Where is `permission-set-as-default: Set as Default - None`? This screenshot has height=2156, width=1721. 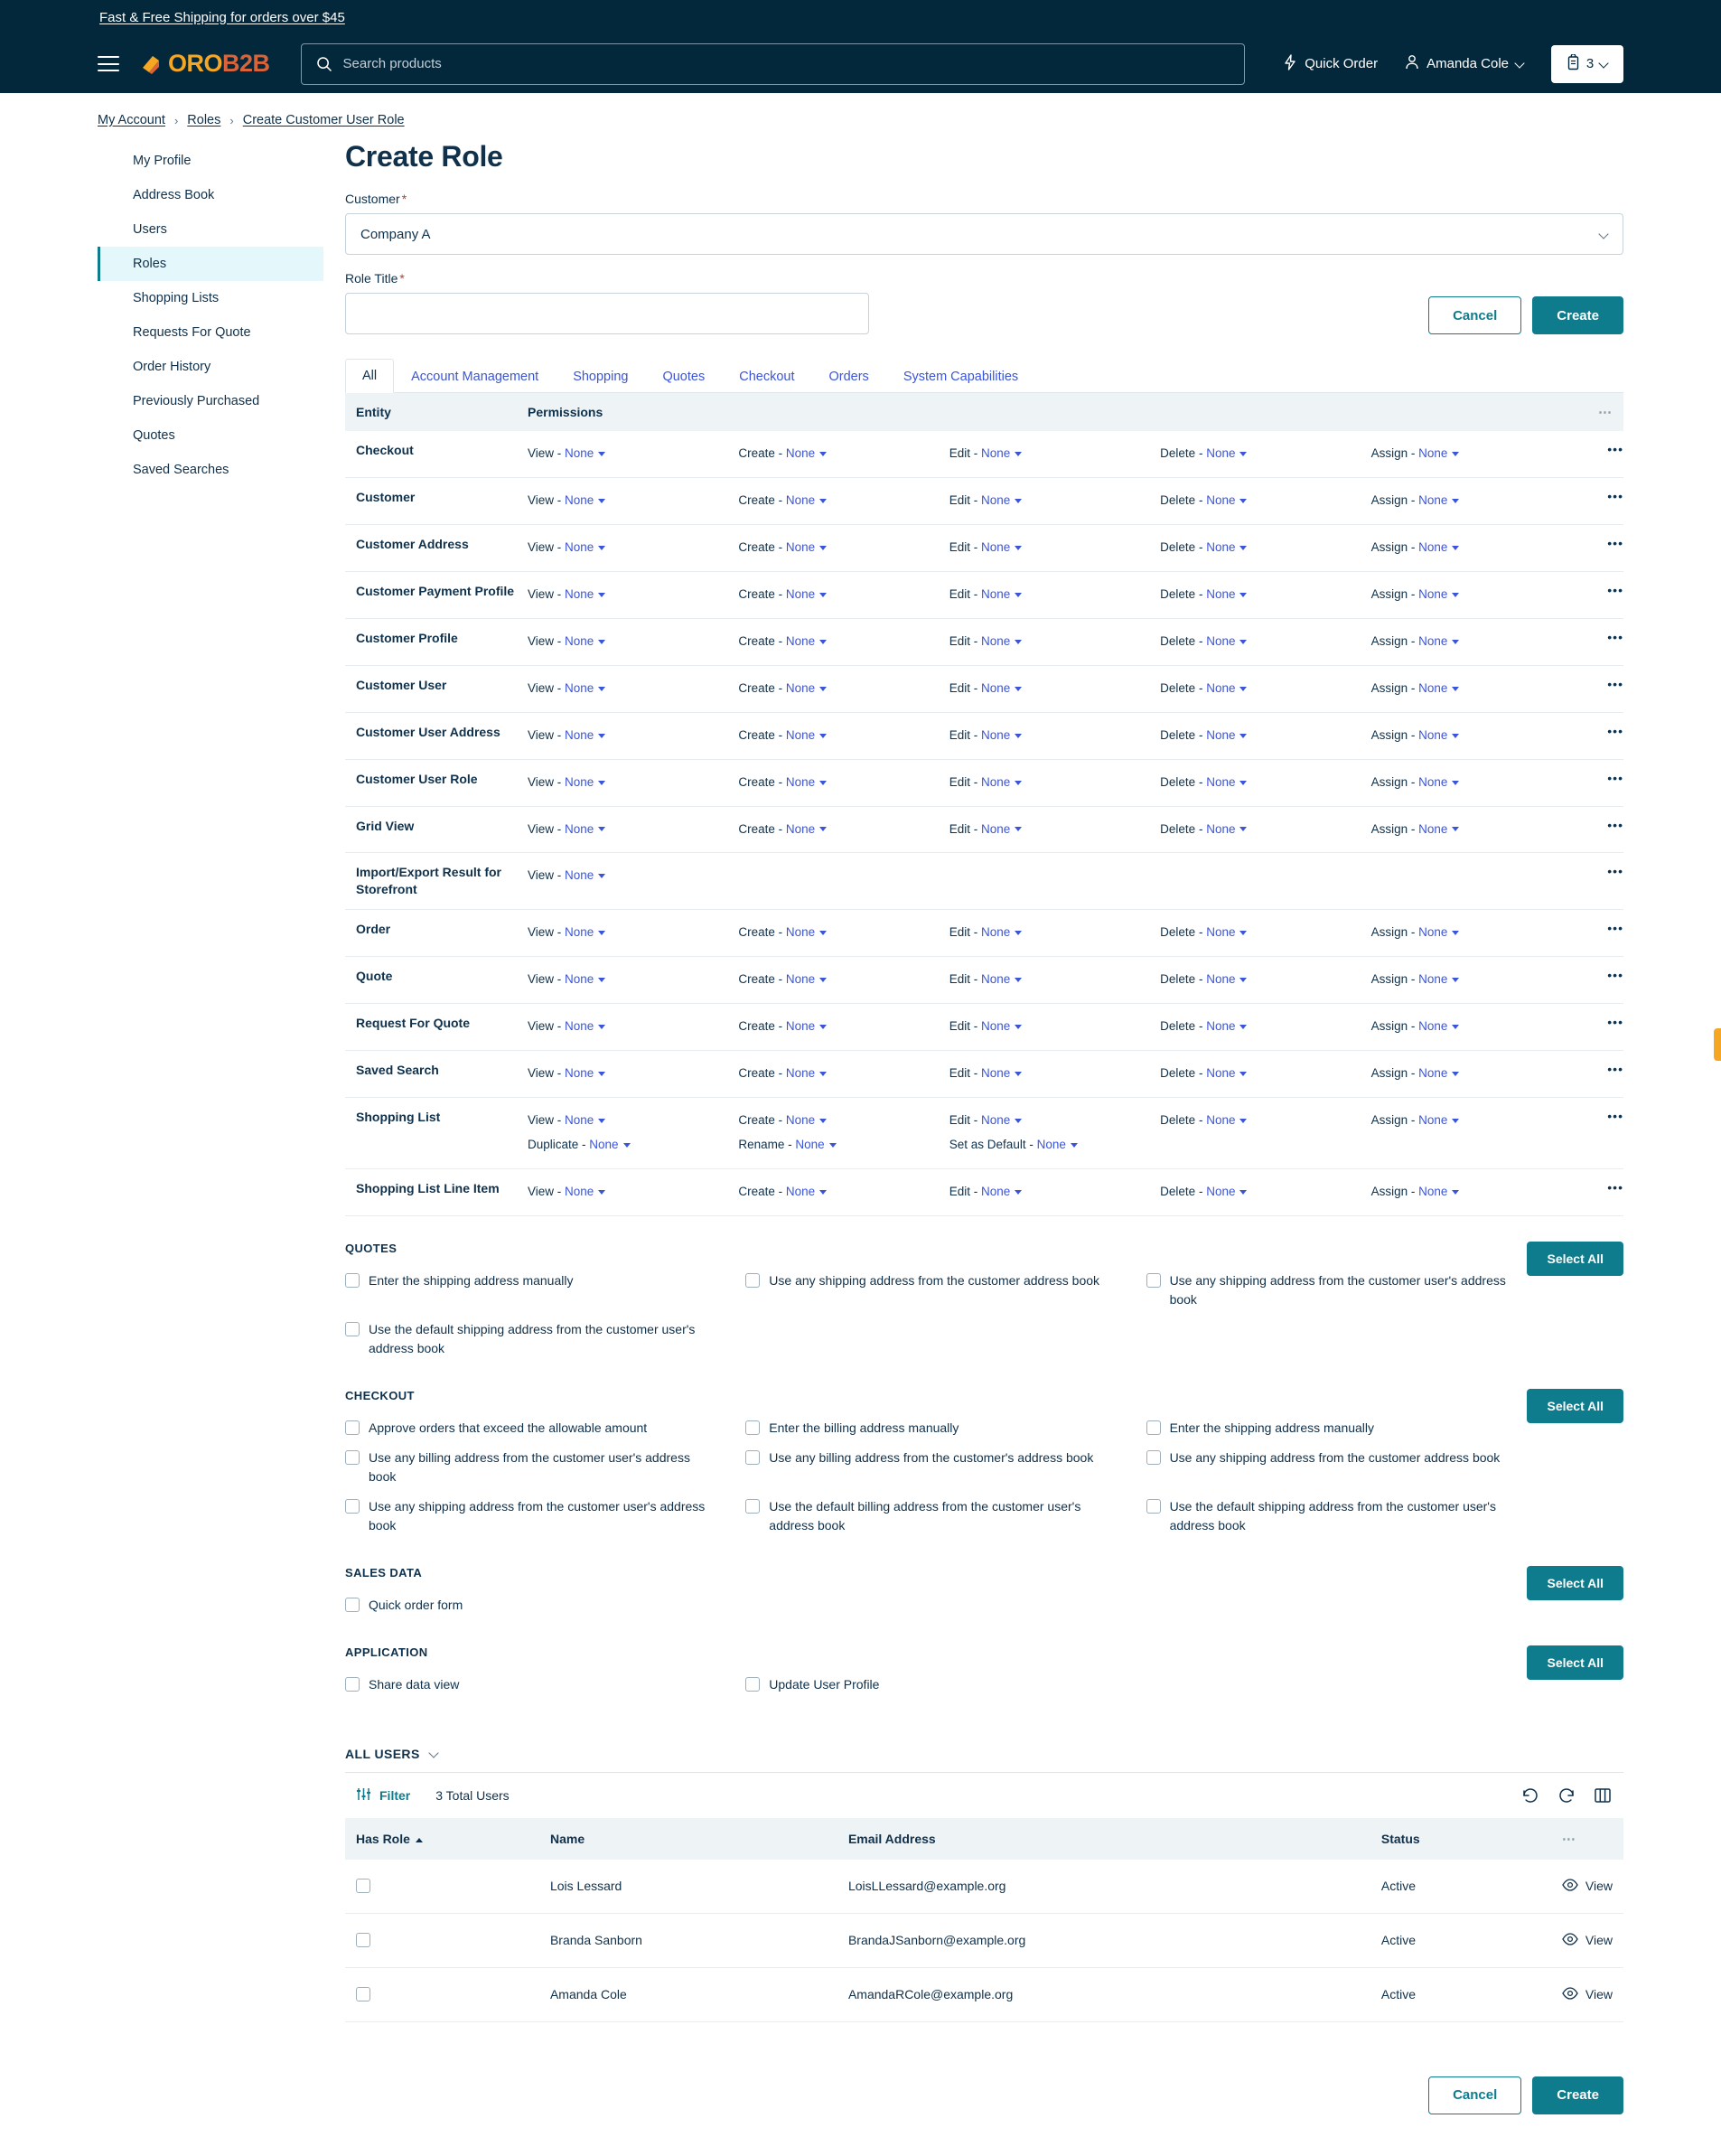
permission-set-as-default: Set as Default - None is located at coordinates (1055, 1145).